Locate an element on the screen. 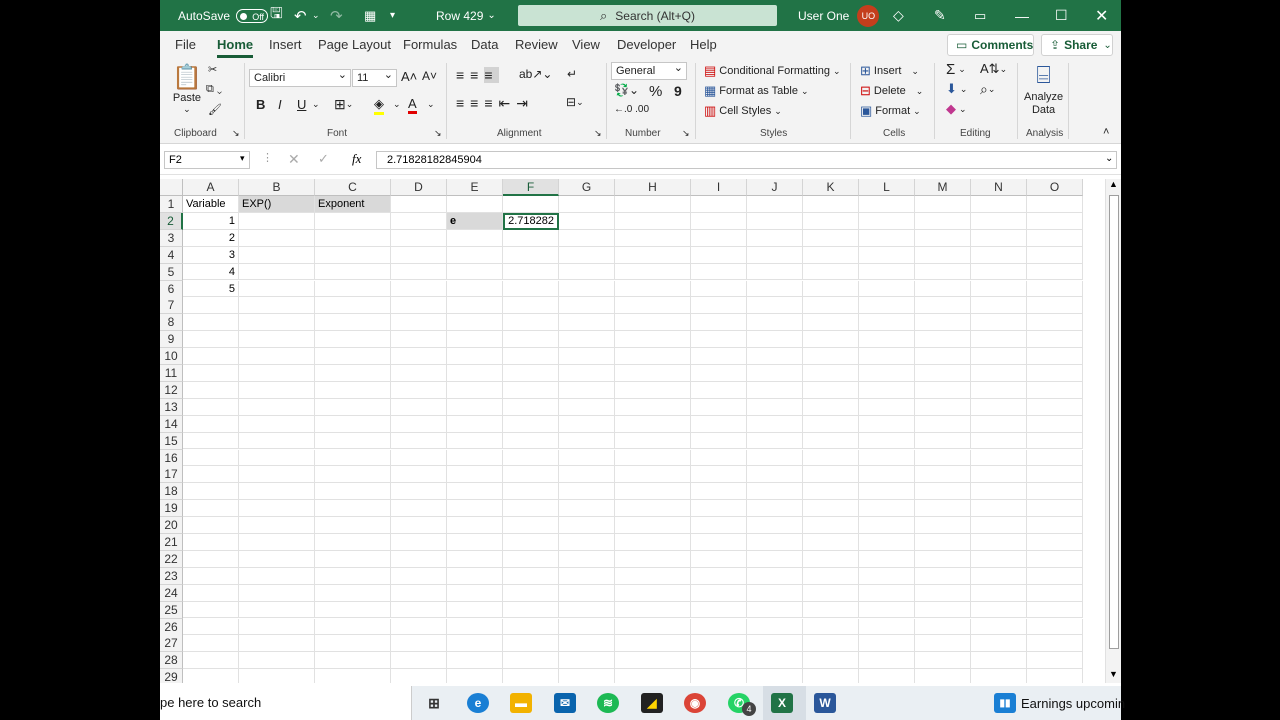 The height and width of the screenshot is (720, 1280). cell-j5 is located at coordinates (775, 272).